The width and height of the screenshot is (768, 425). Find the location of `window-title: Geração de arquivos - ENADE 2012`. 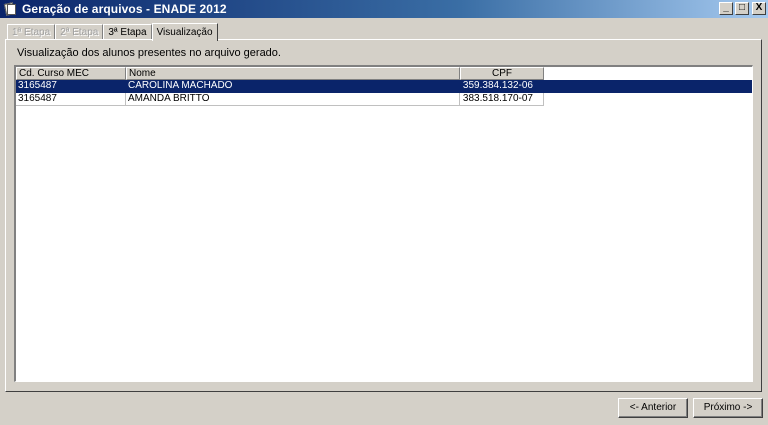

window-title: Geração de arquivos - ENADE 2012 is located at coordinates (124, 9).